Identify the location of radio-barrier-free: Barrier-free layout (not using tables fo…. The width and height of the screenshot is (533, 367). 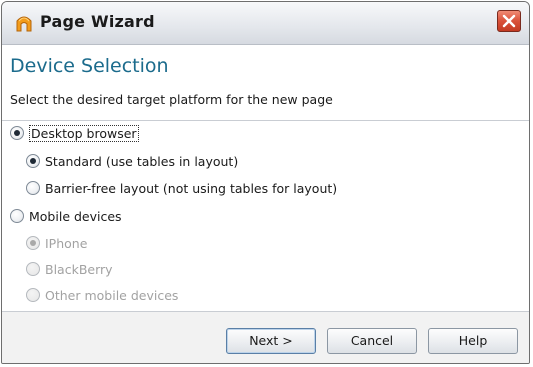
(181, 188).